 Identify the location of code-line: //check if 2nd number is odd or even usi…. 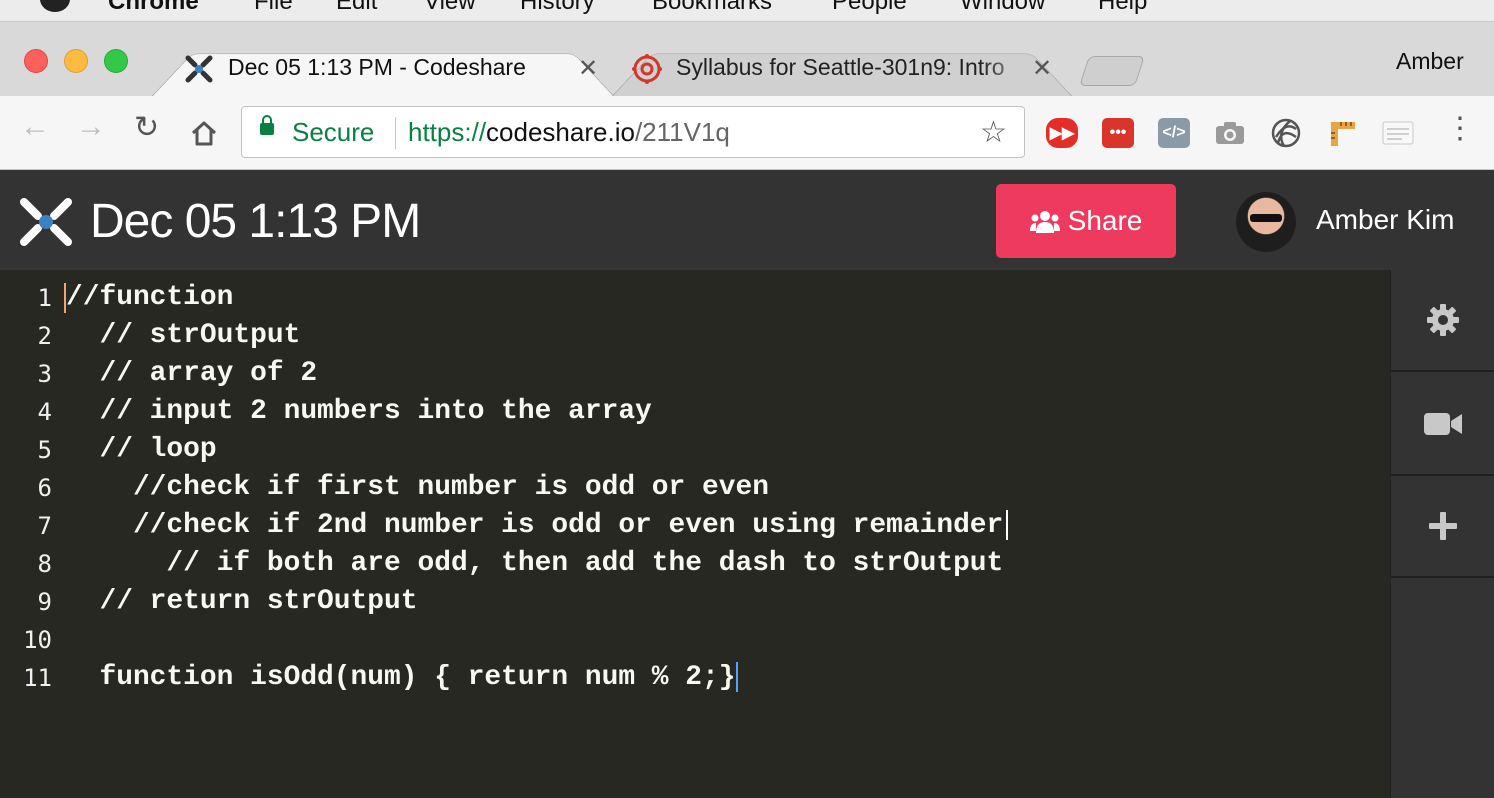
(534, 525).